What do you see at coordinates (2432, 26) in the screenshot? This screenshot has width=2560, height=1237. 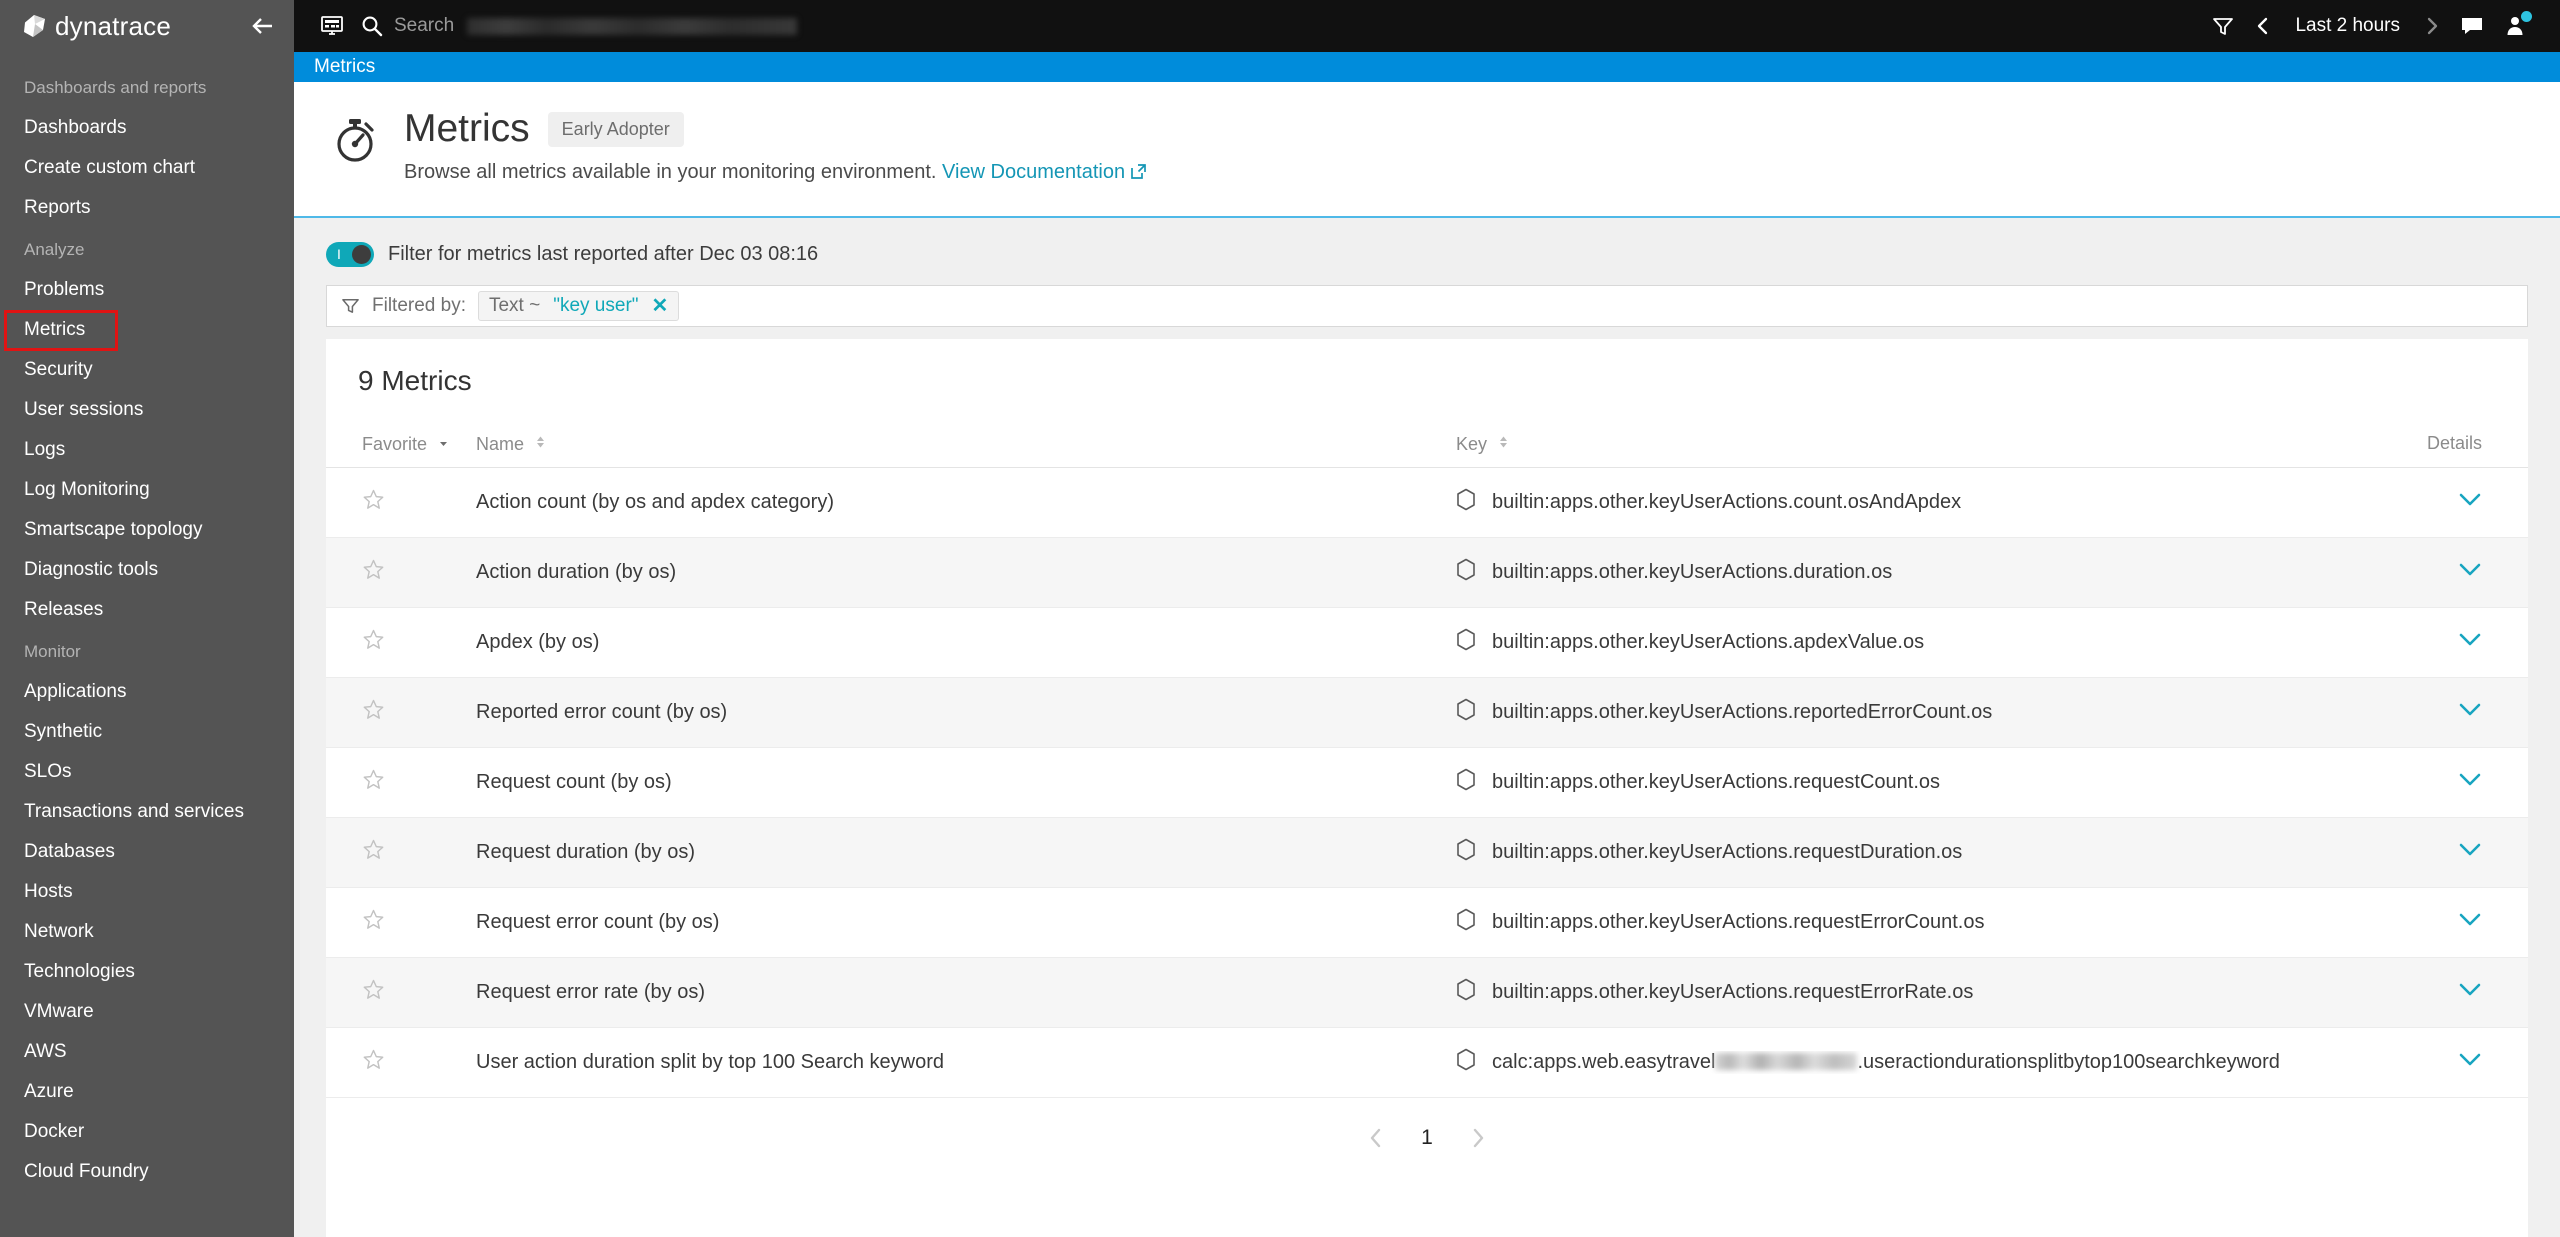 I see `chevron-right-icon` at bounding box center [2432, 26].